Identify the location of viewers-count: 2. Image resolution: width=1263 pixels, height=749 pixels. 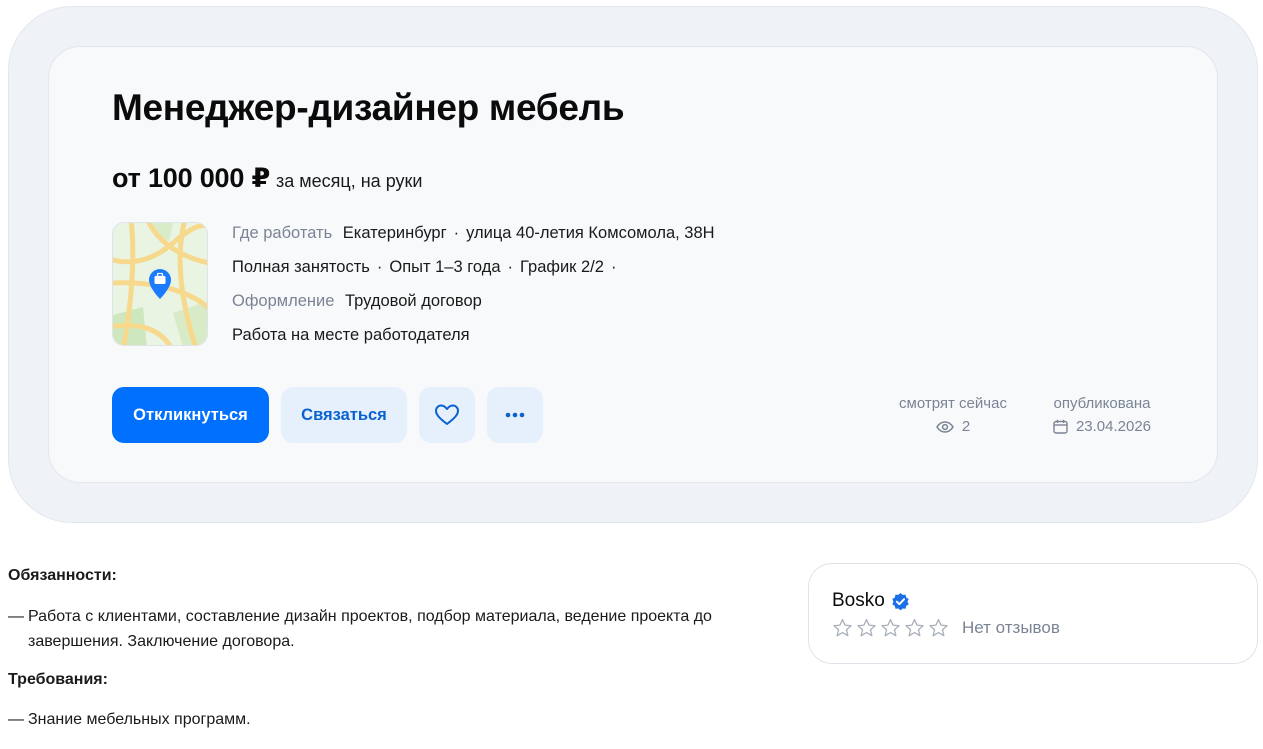
(966, 426).